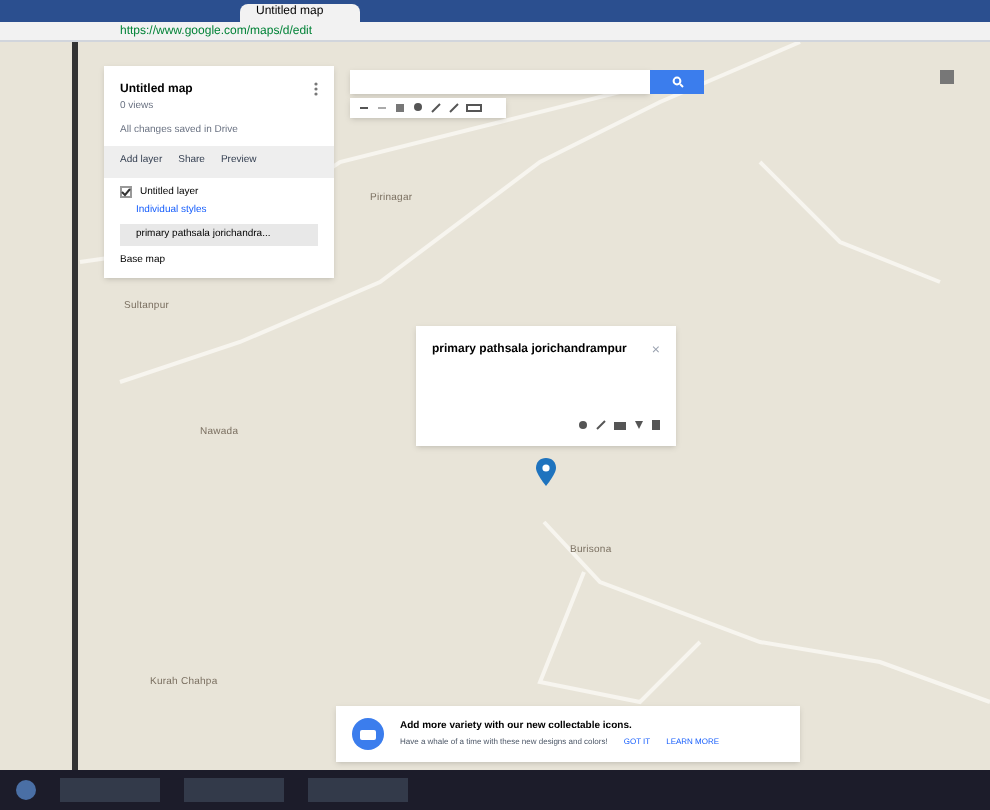 This screenshot has width=990, height=810. Describe the element at coordinates (364, 108) in the screenshot. I see `undo-icon` at that location.